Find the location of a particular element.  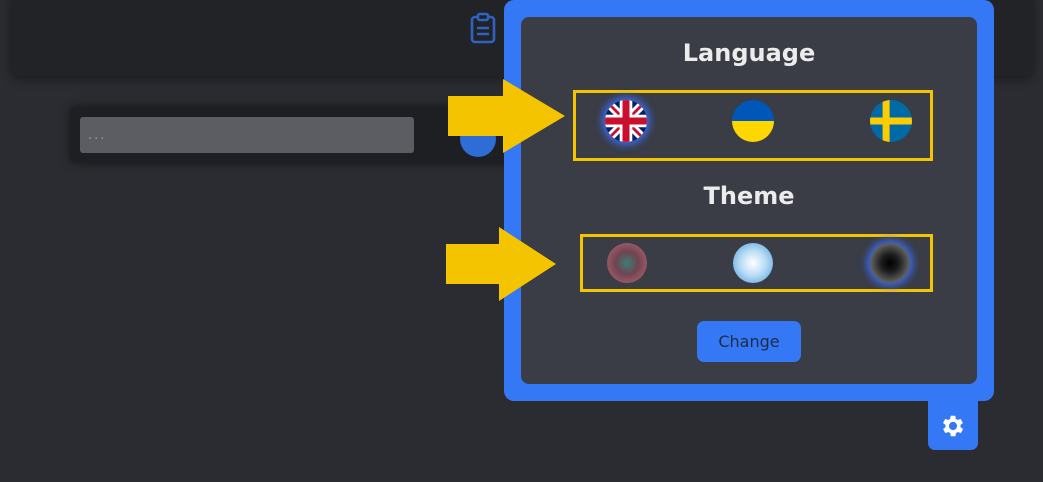

settings-toggle-button is located at coordinates (953, 425).